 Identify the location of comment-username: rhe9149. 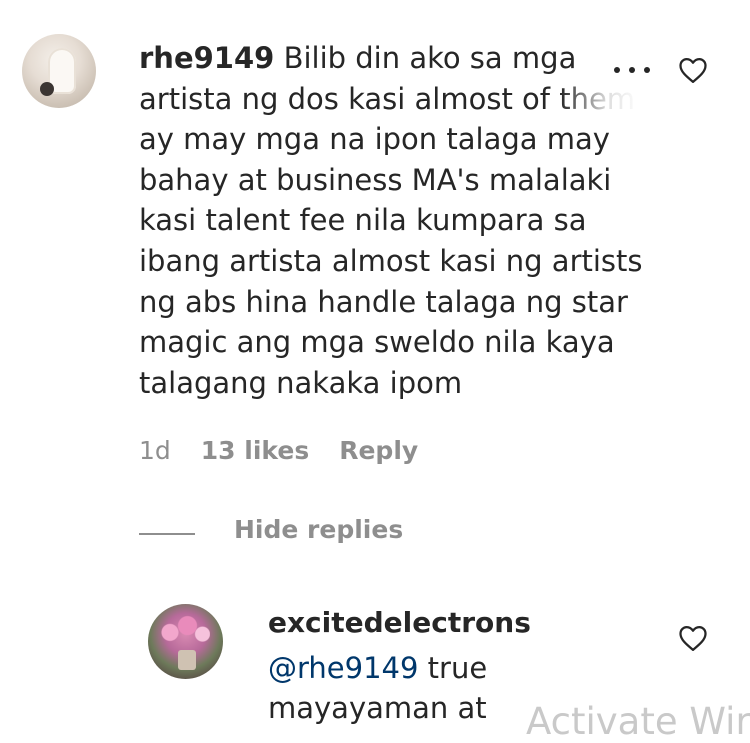
(206, 58).